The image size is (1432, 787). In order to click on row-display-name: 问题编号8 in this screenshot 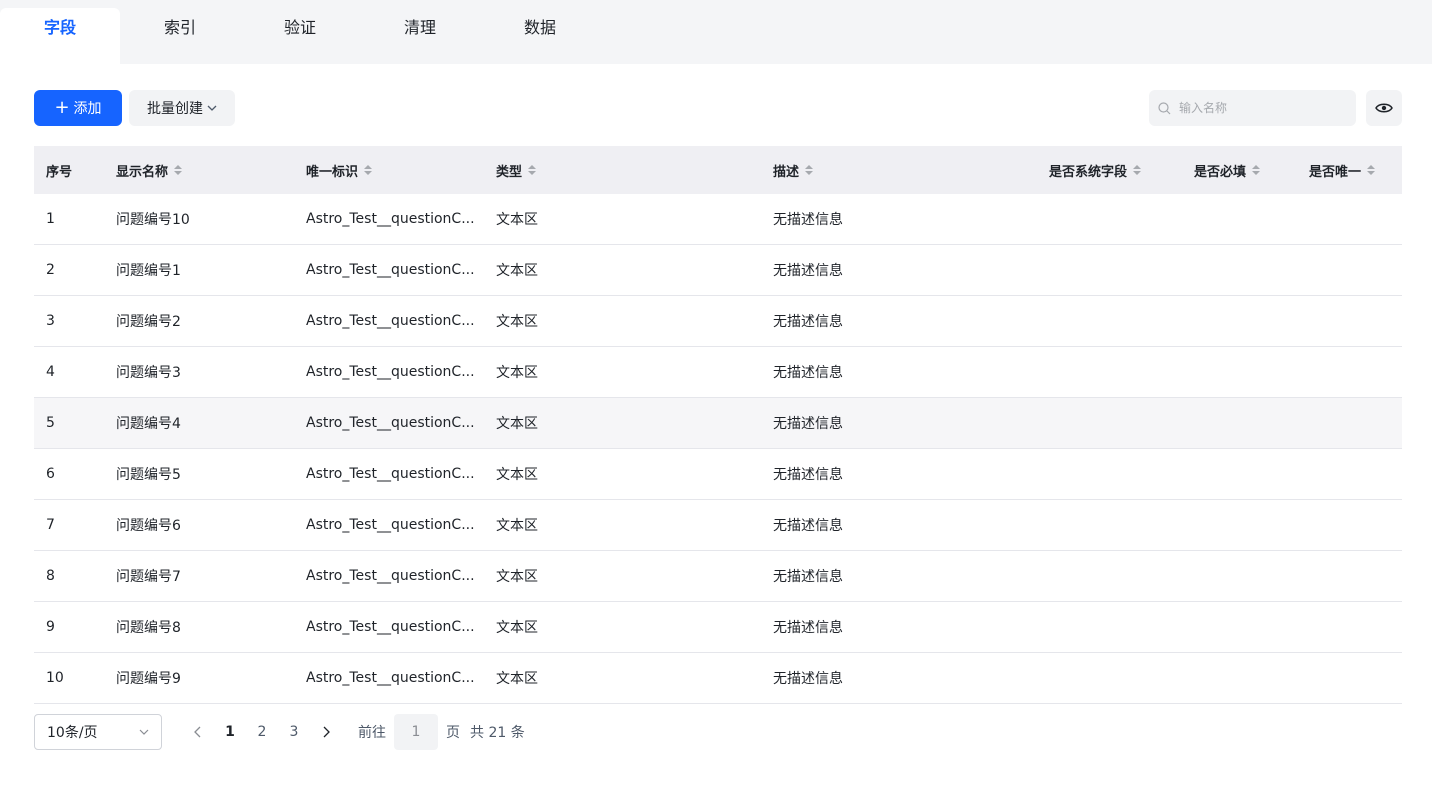, I will do `click(148, 628)`.